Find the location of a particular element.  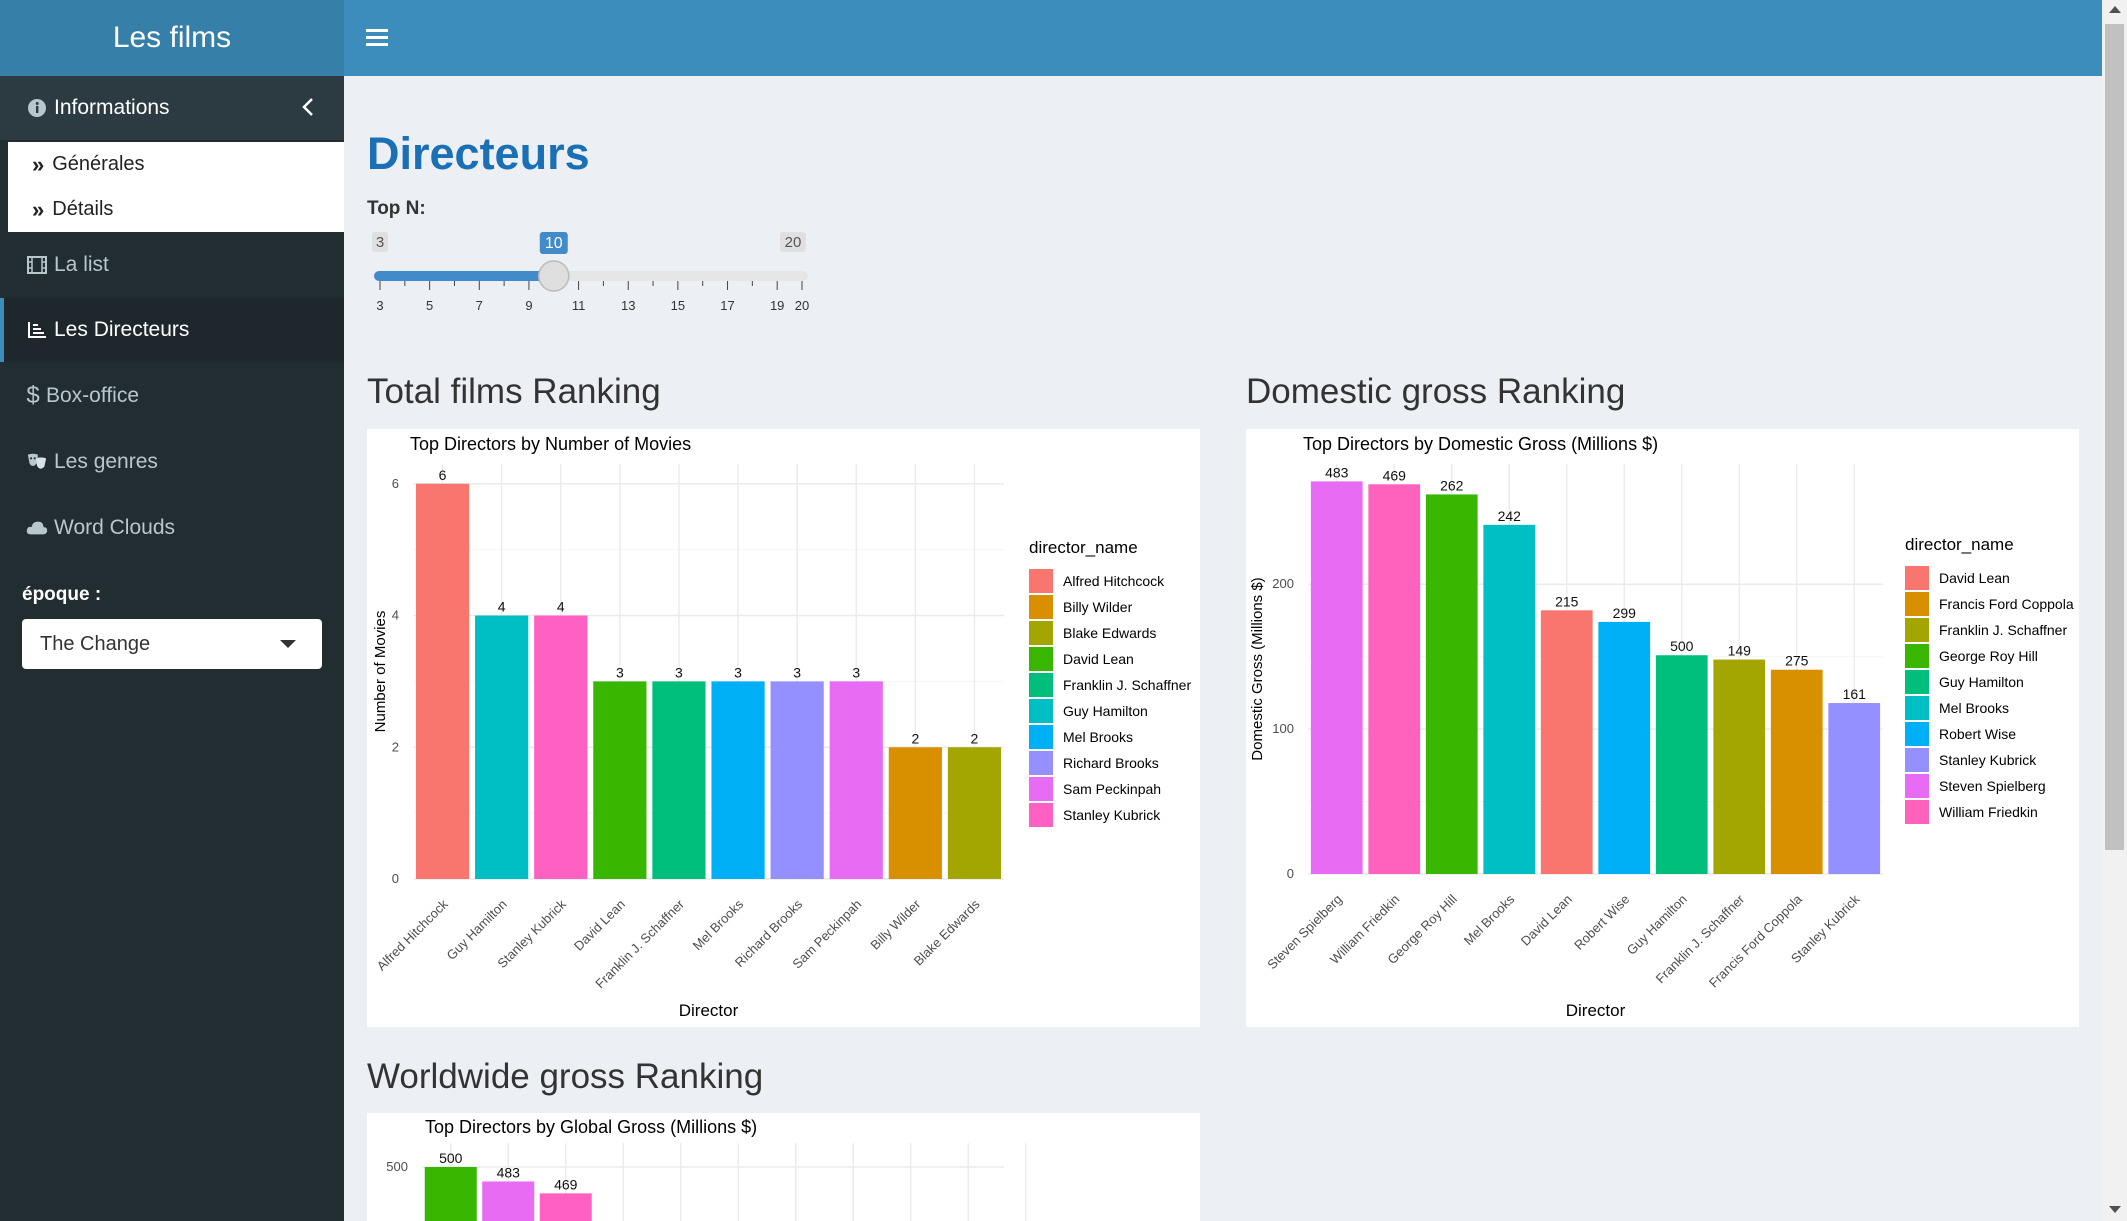

slider-max-label: 20 is located at coordinates (793, 242).